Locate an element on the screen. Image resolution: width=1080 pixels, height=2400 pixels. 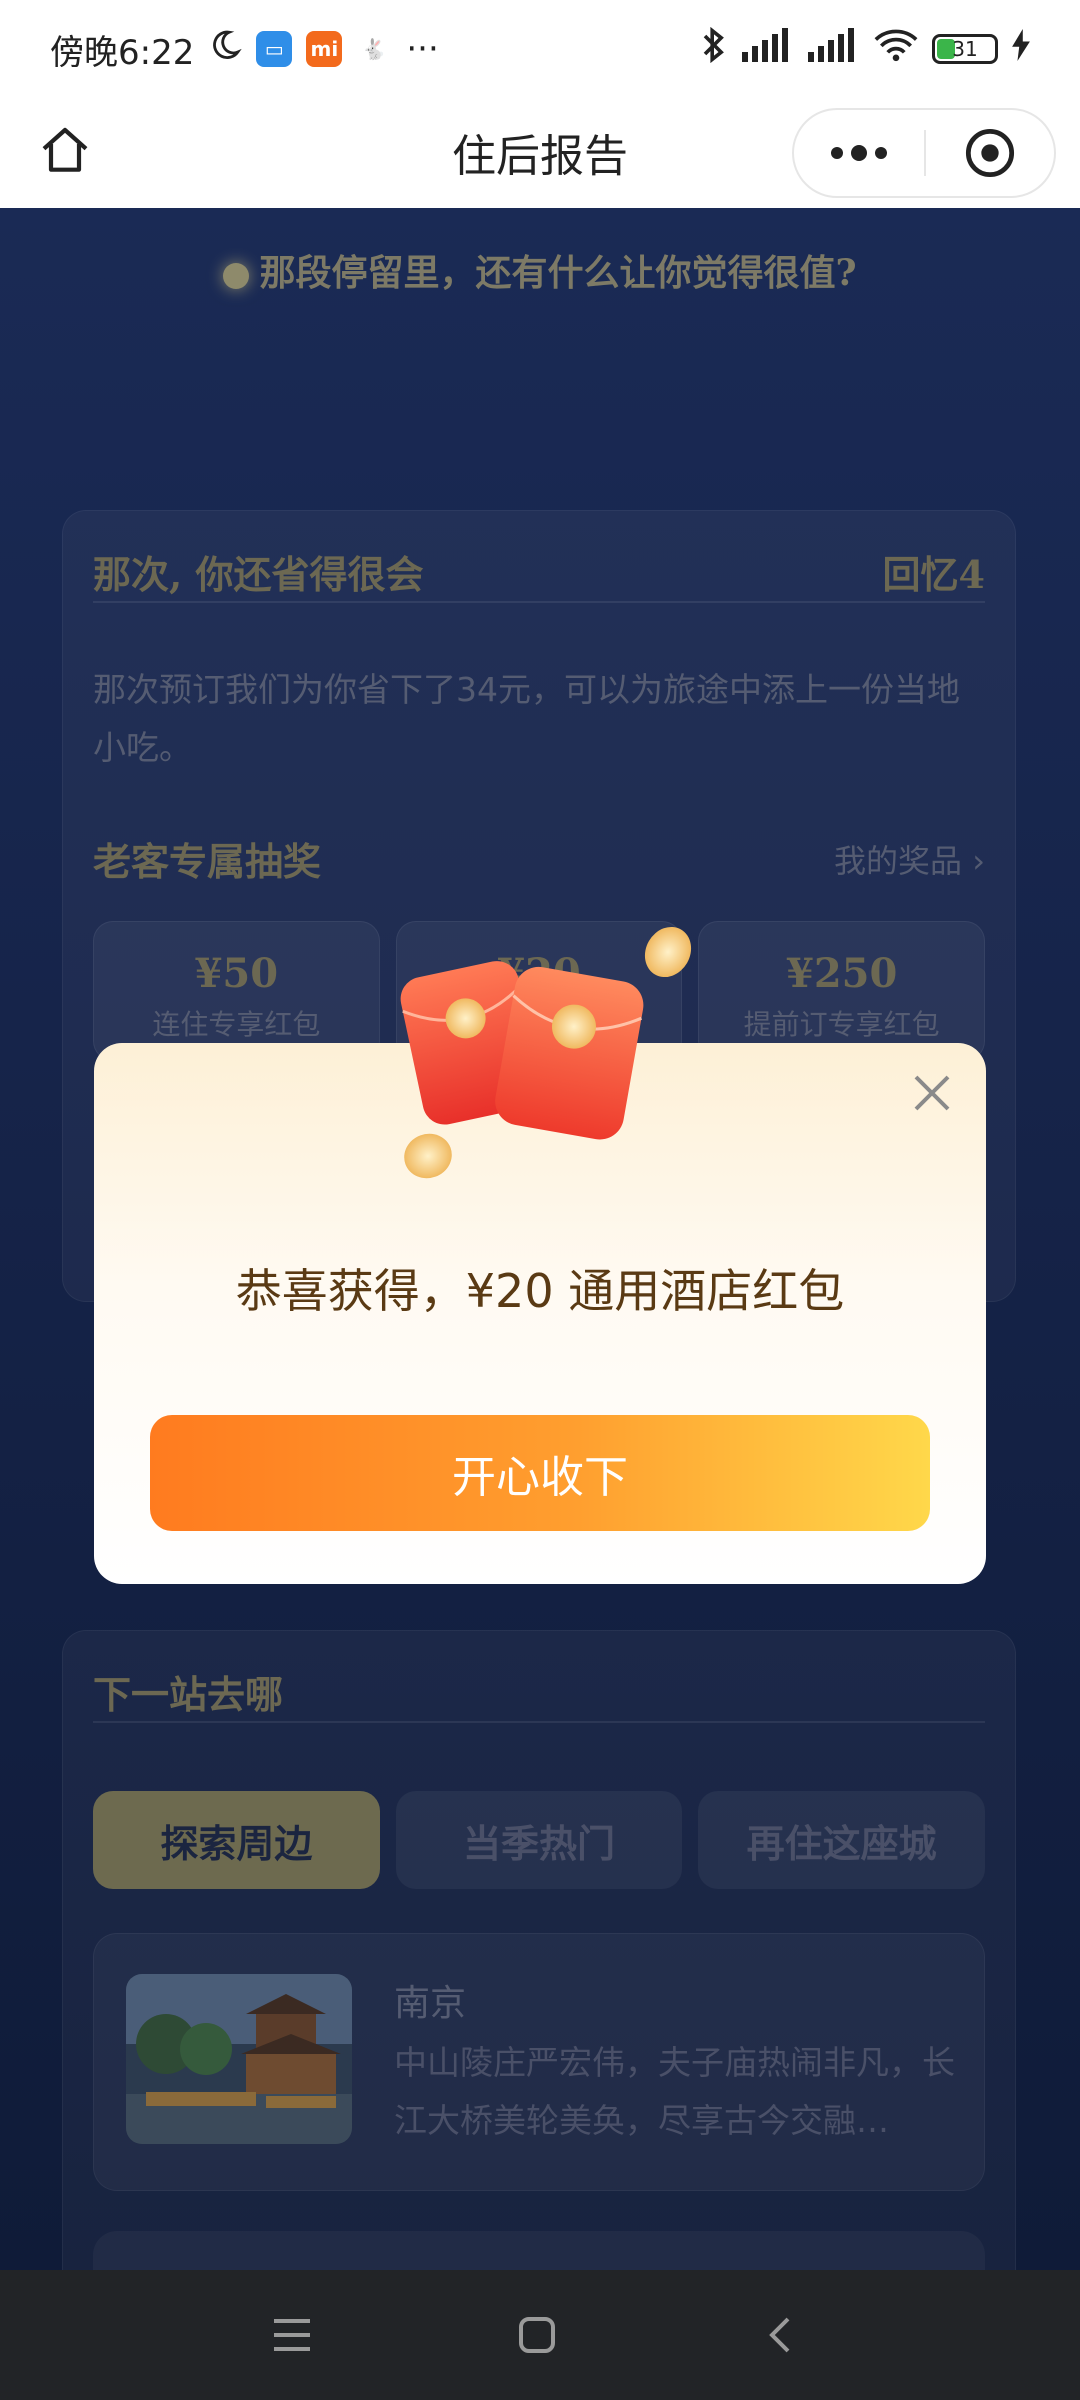
tab-stay-again: 再住这座城 is located at coordinates (842, 1840).